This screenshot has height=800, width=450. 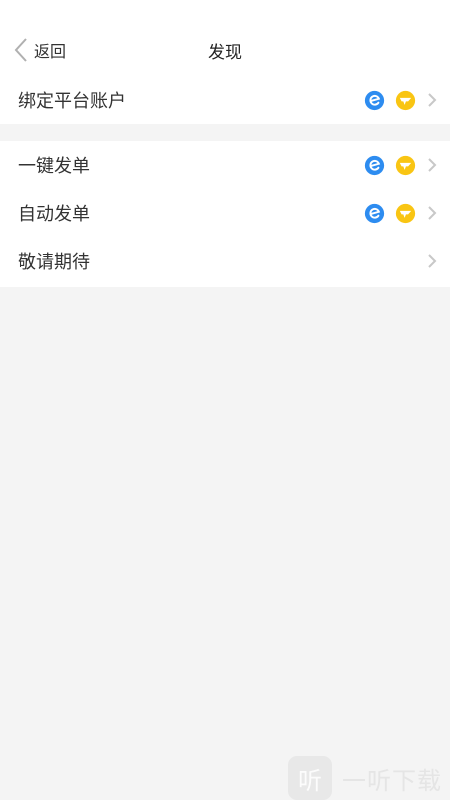 What do you see at coordinates (392, 780) in the screenshot?
I see `watermark-text: 一听下载` at bounding box center [392, 780].